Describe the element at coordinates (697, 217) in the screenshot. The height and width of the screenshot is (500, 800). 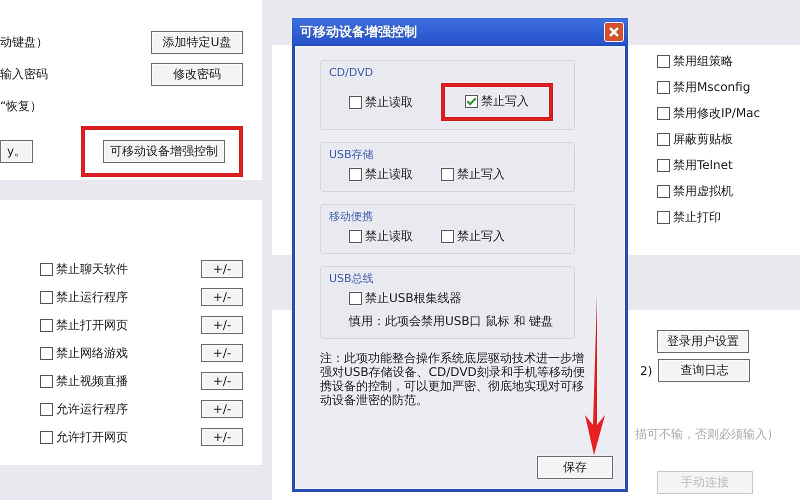
I see `checkbox-label: 禁止打印` at that location.